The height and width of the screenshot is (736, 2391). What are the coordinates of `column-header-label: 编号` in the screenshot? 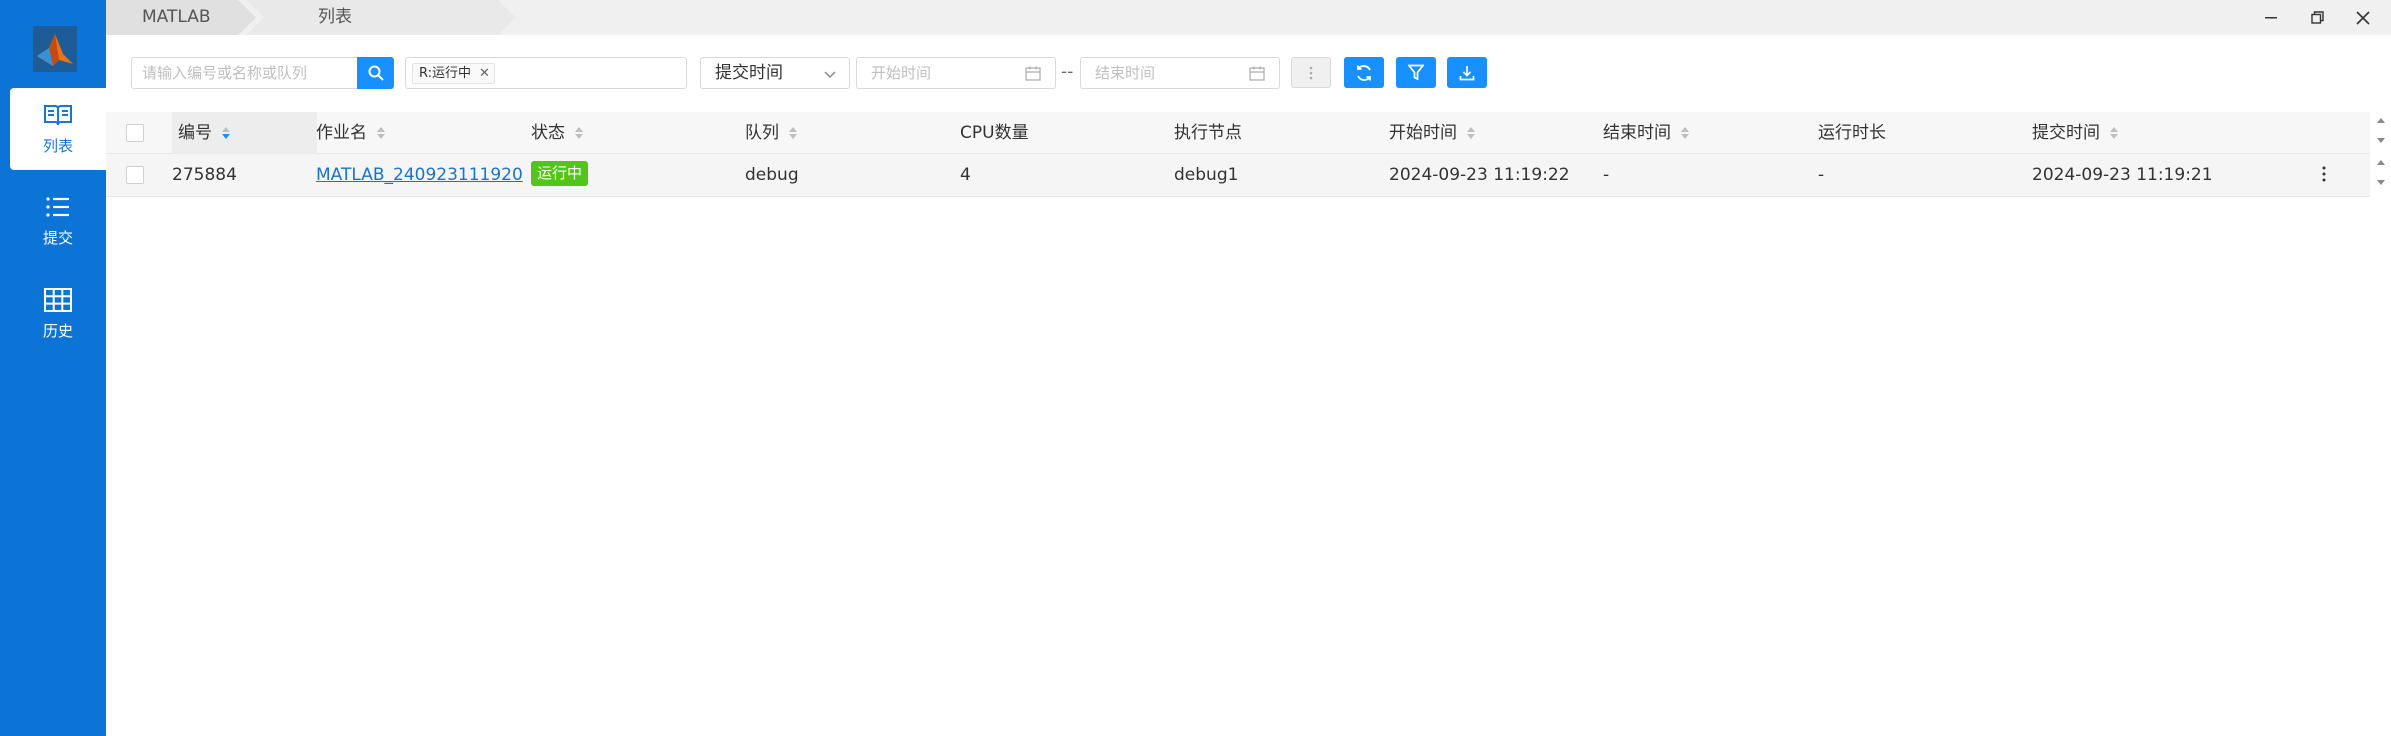 It's located at (195, 133).